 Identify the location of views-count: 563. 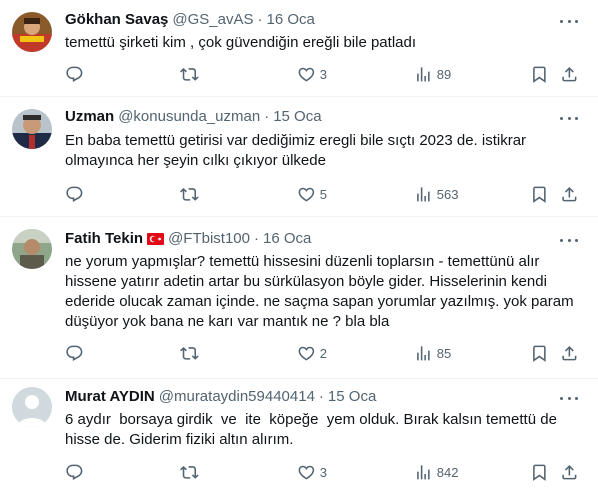
(447, 194).